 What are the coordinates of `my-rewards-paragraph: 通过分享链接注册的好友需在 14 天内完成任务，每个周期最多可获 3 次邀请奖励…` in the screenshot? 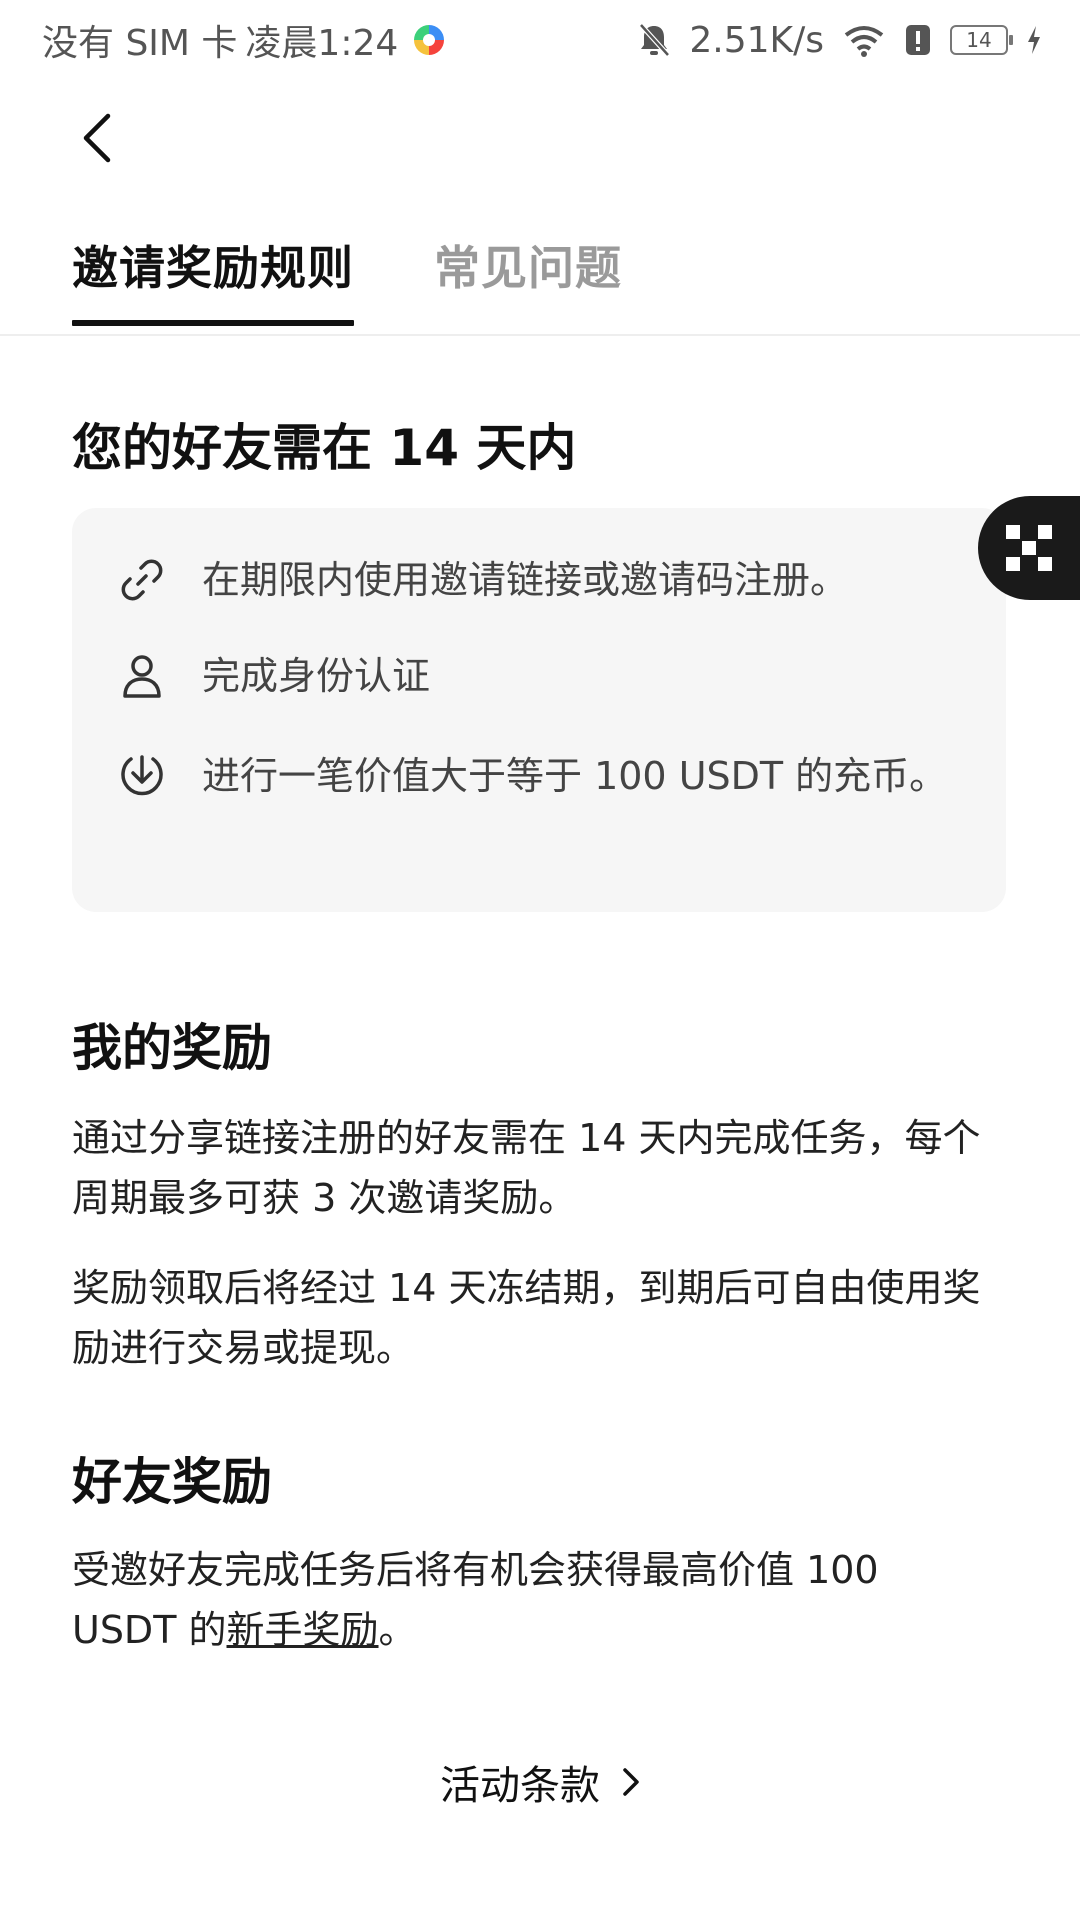 It's located at (526, 1168).